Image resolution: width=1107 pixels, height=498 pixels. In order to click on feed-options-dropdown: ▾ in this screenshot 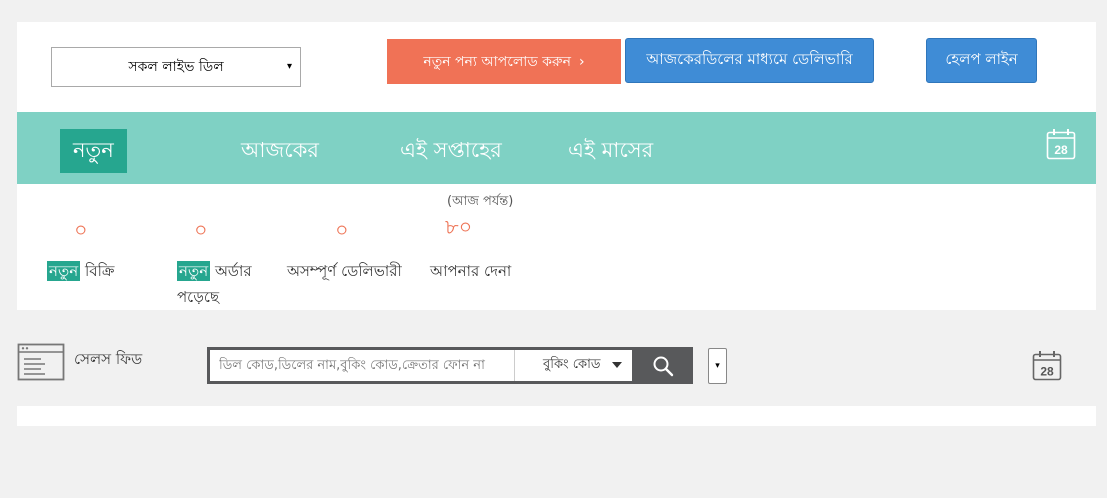, I will do `click(717, 366)`.